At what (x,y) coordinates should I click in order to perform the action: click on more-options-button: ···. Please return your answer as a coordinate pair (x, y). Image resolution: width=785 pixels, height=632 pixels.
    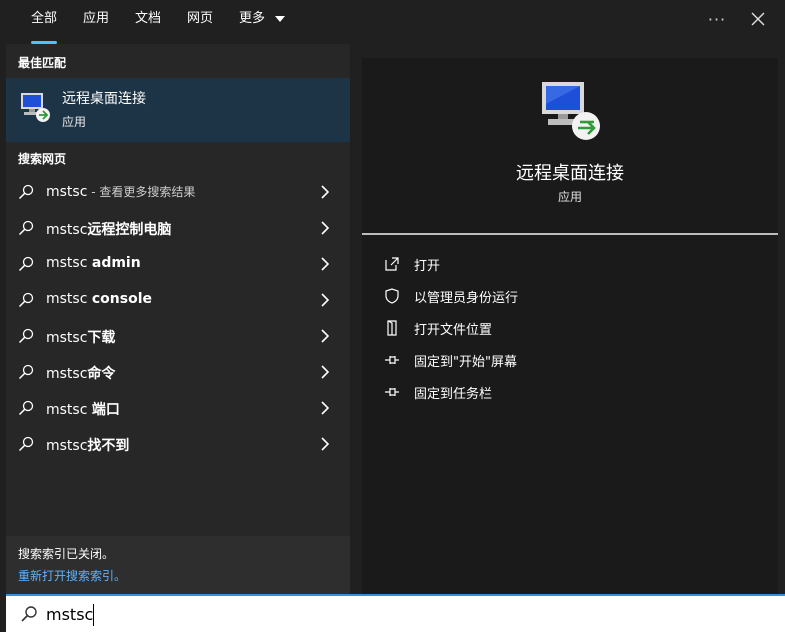
    Looking at the image, I should click on (717, 19).